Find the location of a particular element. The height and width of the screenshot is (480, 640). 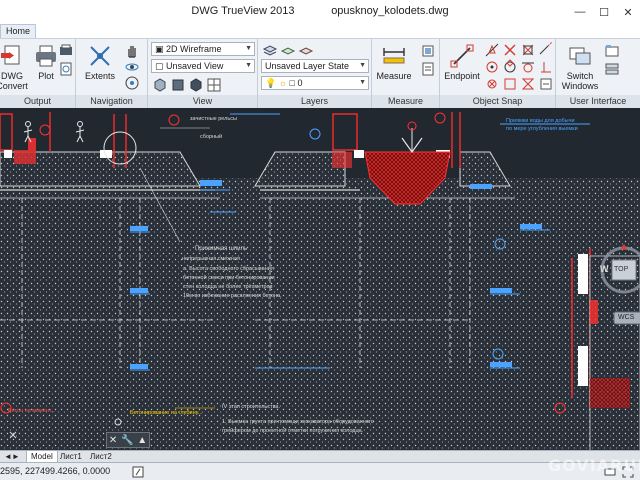

window-title: DWG TrueView 2013 opusknoy_kolodets.dwg is located at coordinates (320, 11).